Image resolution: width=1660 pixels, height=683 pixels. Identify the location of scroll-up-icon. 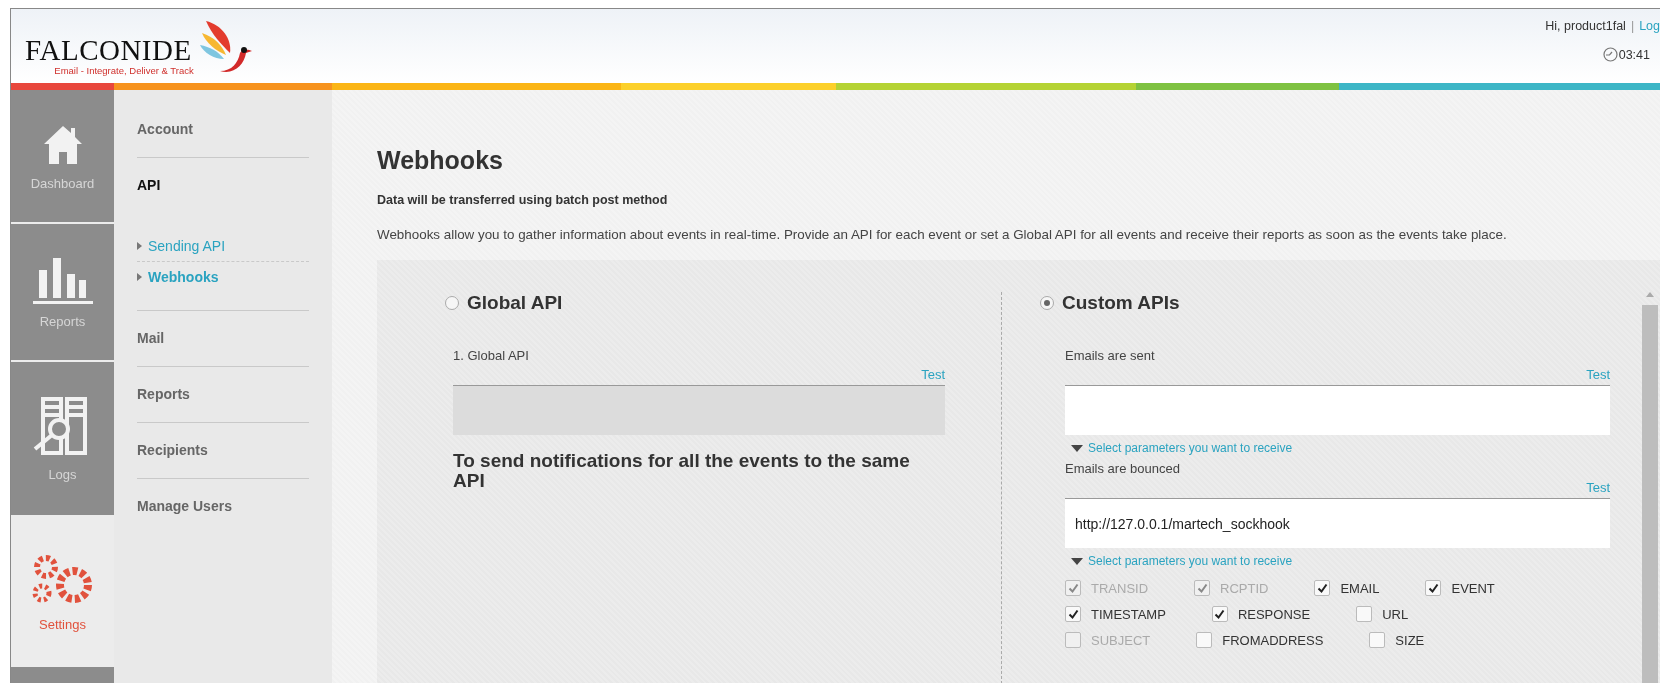
(1650, 294).